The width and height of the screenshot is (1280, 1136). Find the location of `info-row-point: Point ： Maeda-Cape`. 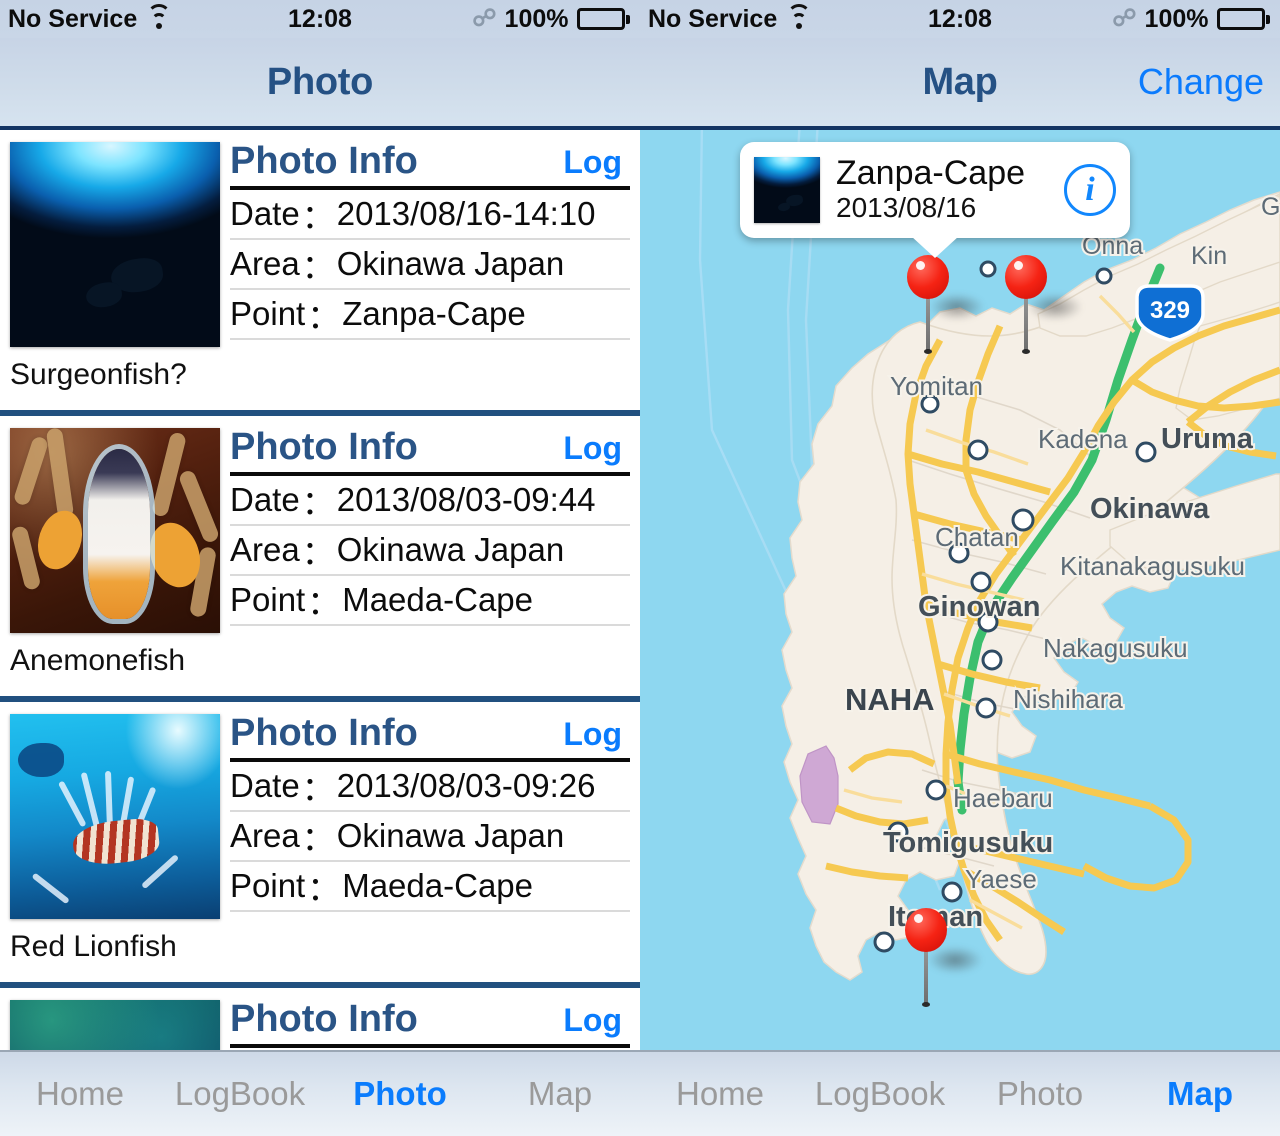

info-row-point: Point ： Maeda-Cape is located at coordinates (430, 601).